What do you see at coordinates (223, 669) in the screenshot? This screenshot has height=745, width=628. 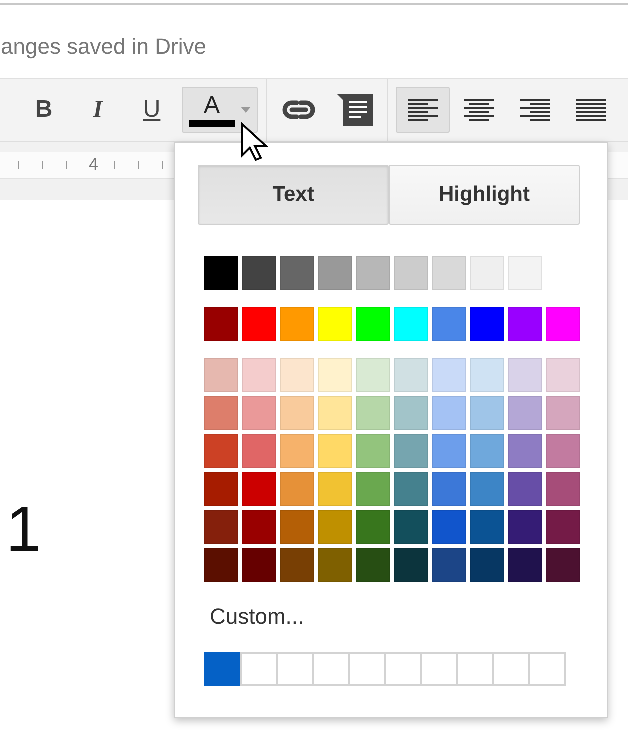 I see `custom-color-swatch` at bounding box center [223, 669].